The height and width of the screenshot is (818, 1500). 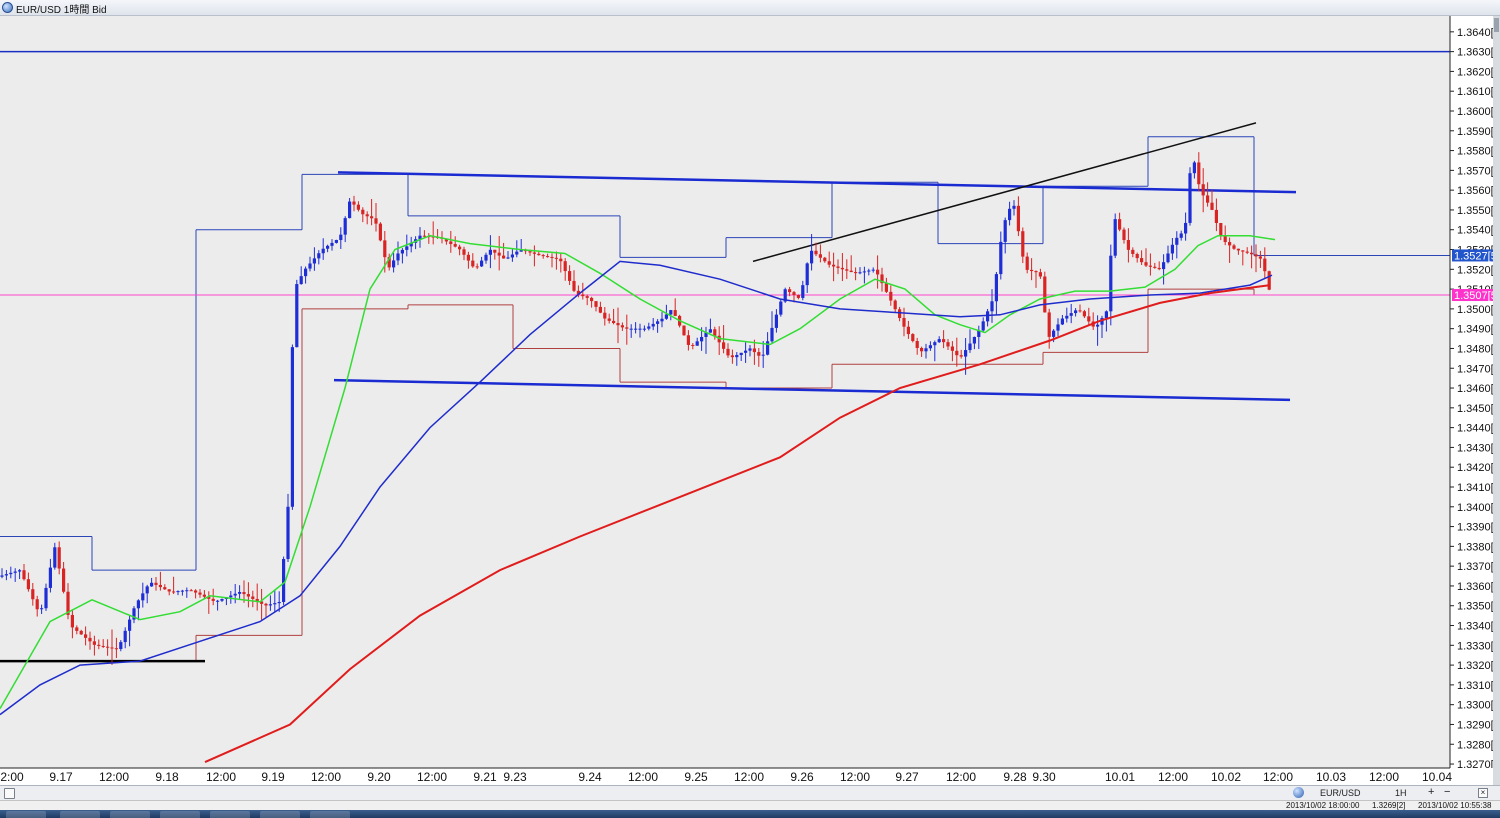 I want to click on symbol-selector: EUR/USD, so click(x=1340, y=793).